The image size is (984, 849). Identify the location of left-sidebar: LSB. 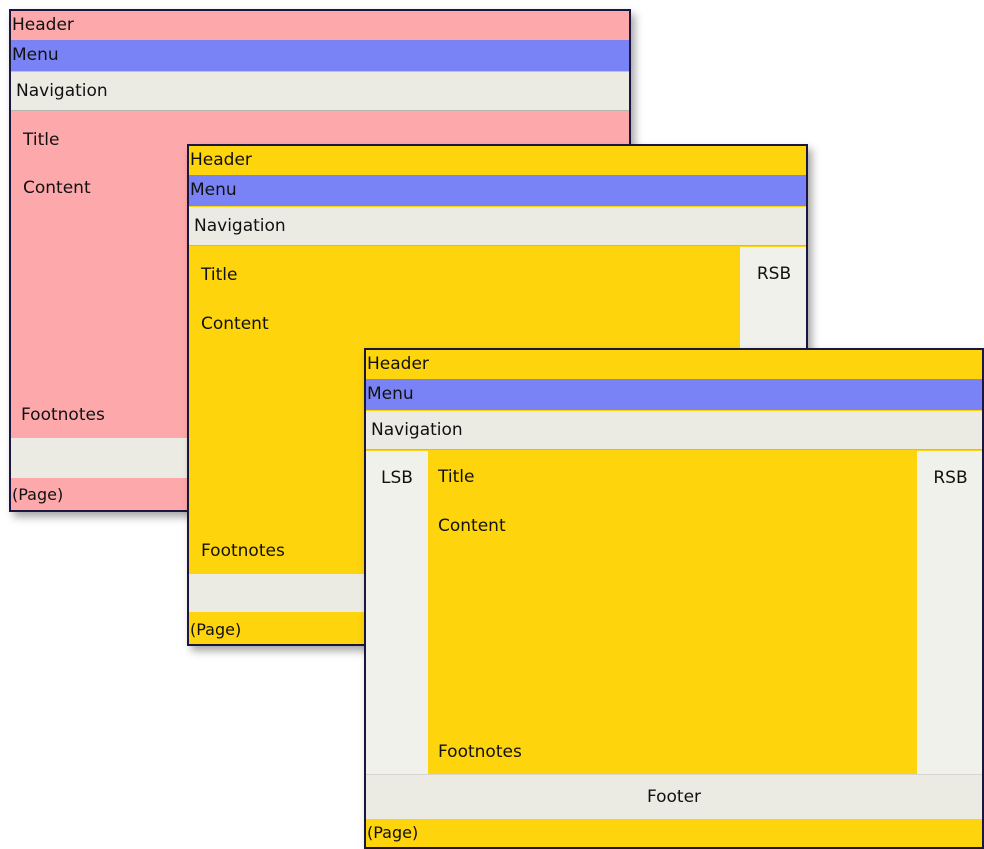
(397, 612).